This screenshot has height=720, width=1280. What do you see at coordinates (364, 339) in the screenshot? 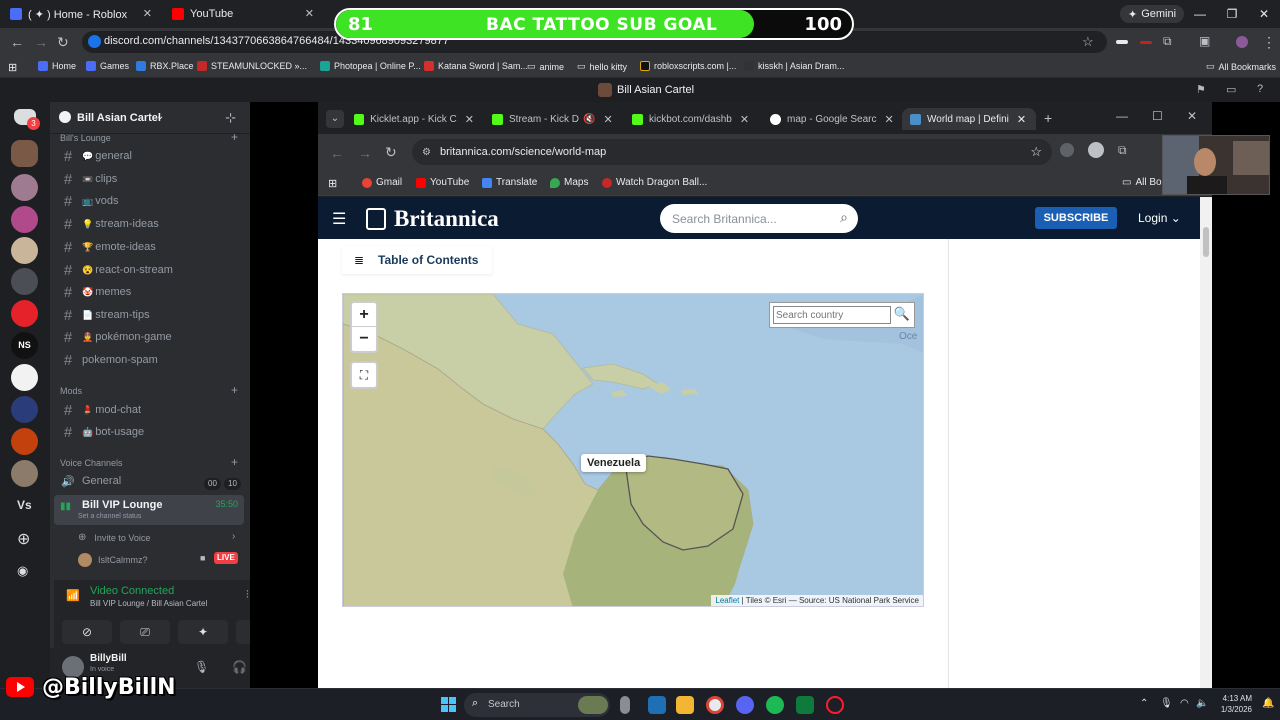
I see `zoom-out-button: −` at bounding box center [364, 339].